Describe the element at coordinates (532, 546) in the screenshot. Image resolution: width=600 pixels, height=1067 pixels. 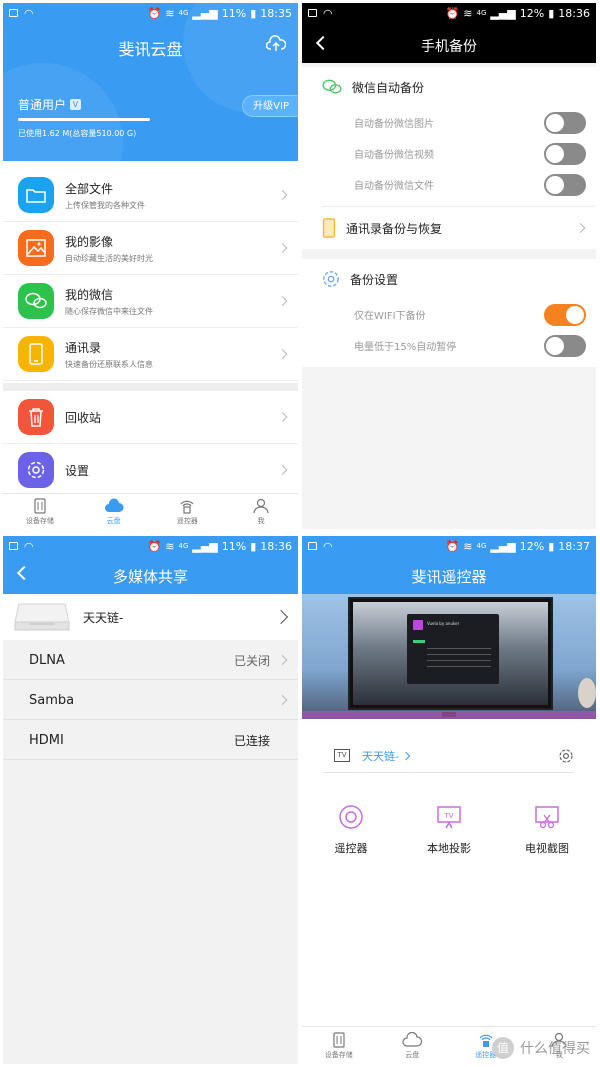
I see `battery-percent: 12%` at that location.